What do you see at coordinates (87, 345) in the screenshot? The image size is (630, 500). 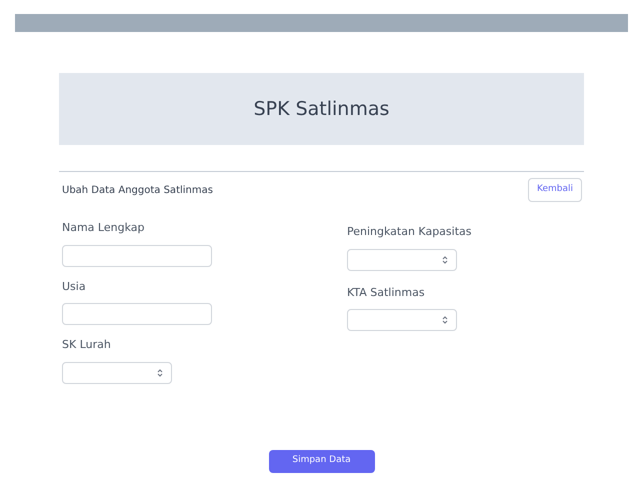 I see `field-label: SK Lurah` at bounding box center [87, 345].